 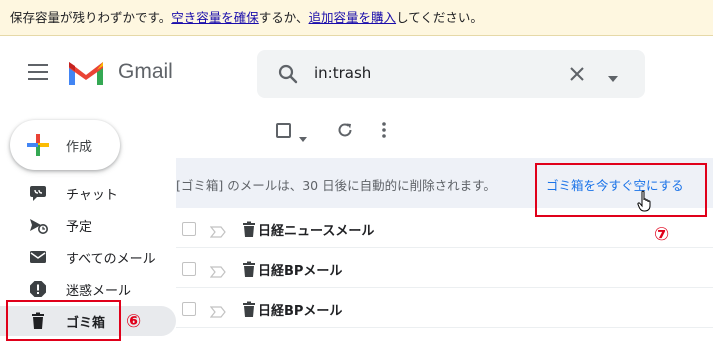 I want to click on mail-icon, so click(x=38, y=257).